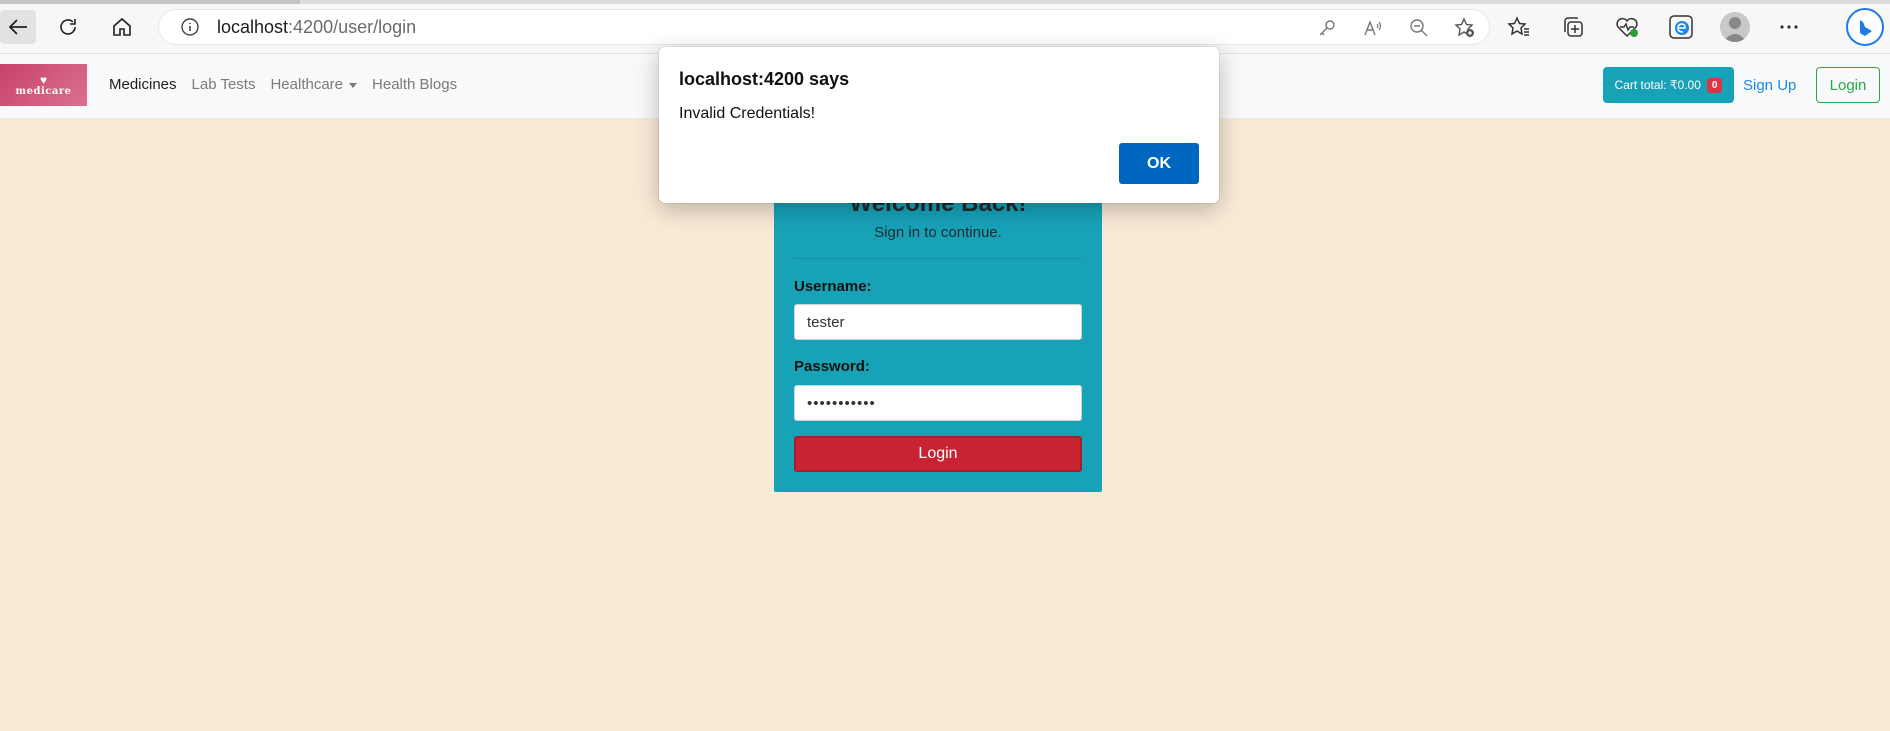 Image resolution: width=1890 pixels, height=731 pixels. What do you see at coordinates (1373, 28) in the screenshot?
I see `read-aloud-icon` at bounding box center [1373, 28].